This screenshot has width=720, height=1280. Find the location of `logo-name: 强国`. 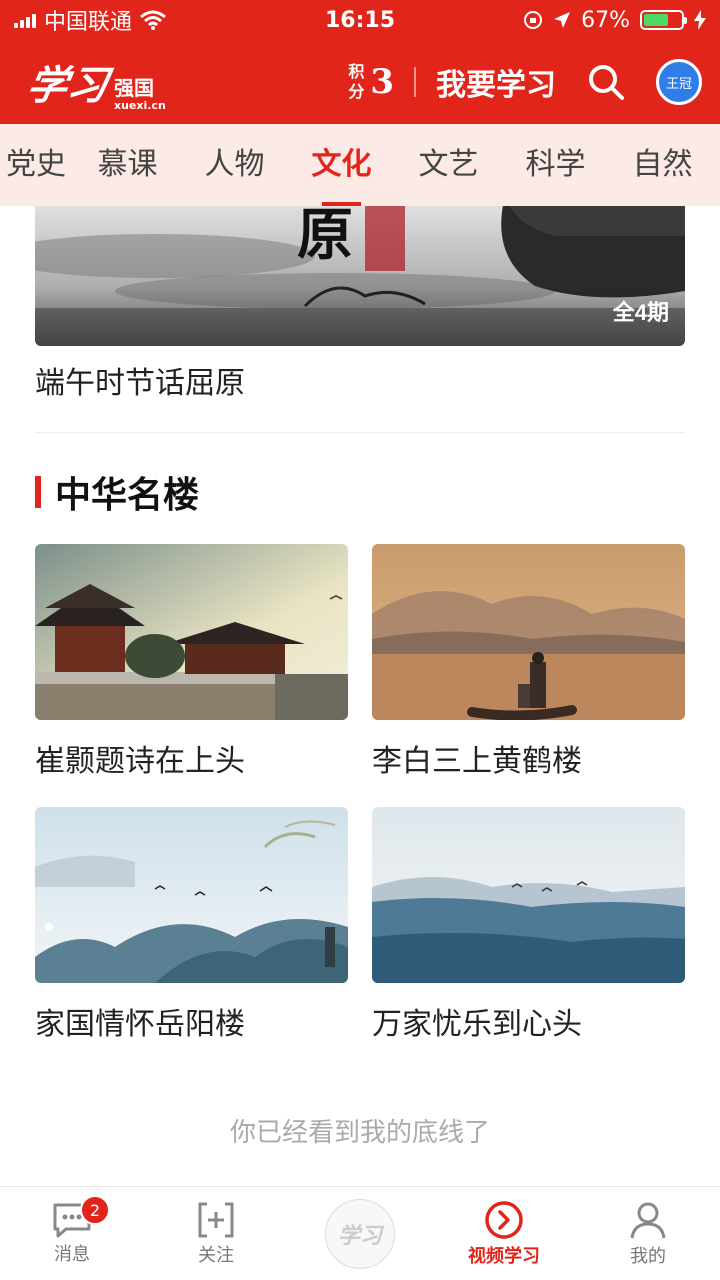

logo-name: 强国 is located at coordinates (134, 88).